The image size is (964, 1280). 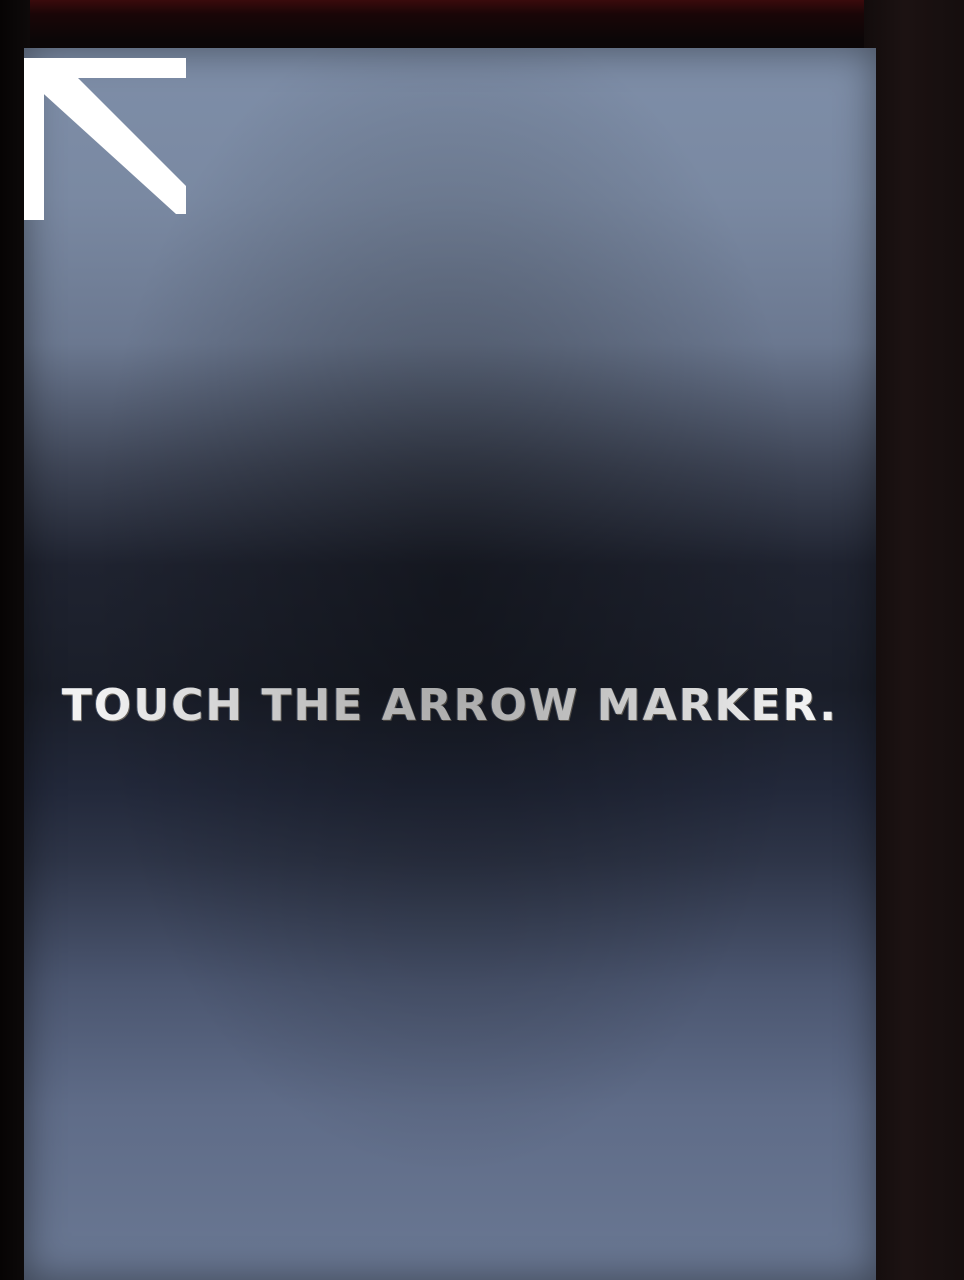 What do you see at coordinates (450, 705) in the screenshot?
I see `calibration-prompt: TOUCH THE ARROW MARKER.` at bounding box center [450, 705].